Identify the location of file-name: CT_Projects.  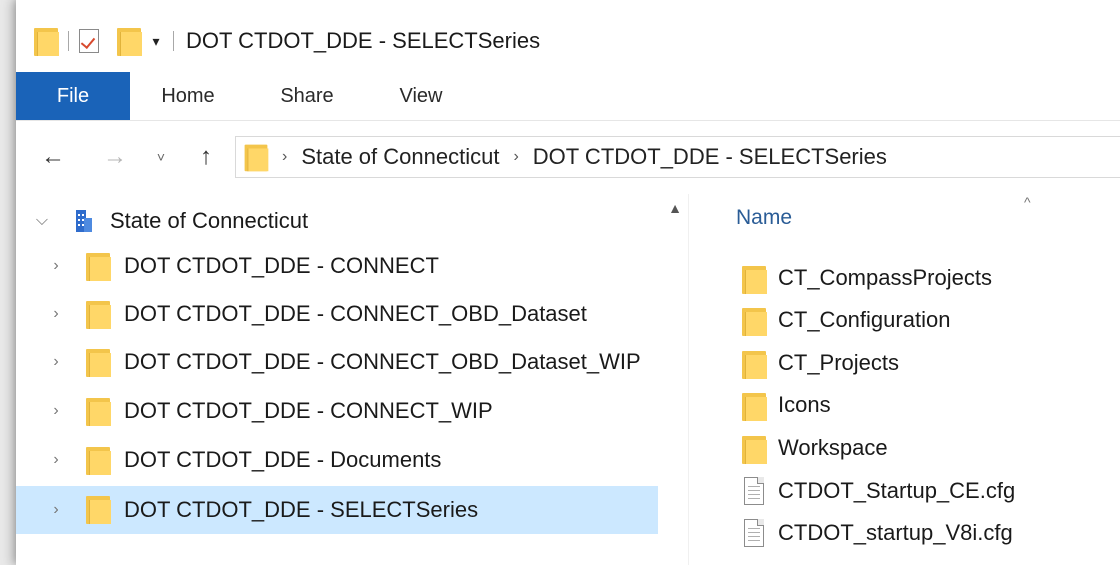
(839, 362).